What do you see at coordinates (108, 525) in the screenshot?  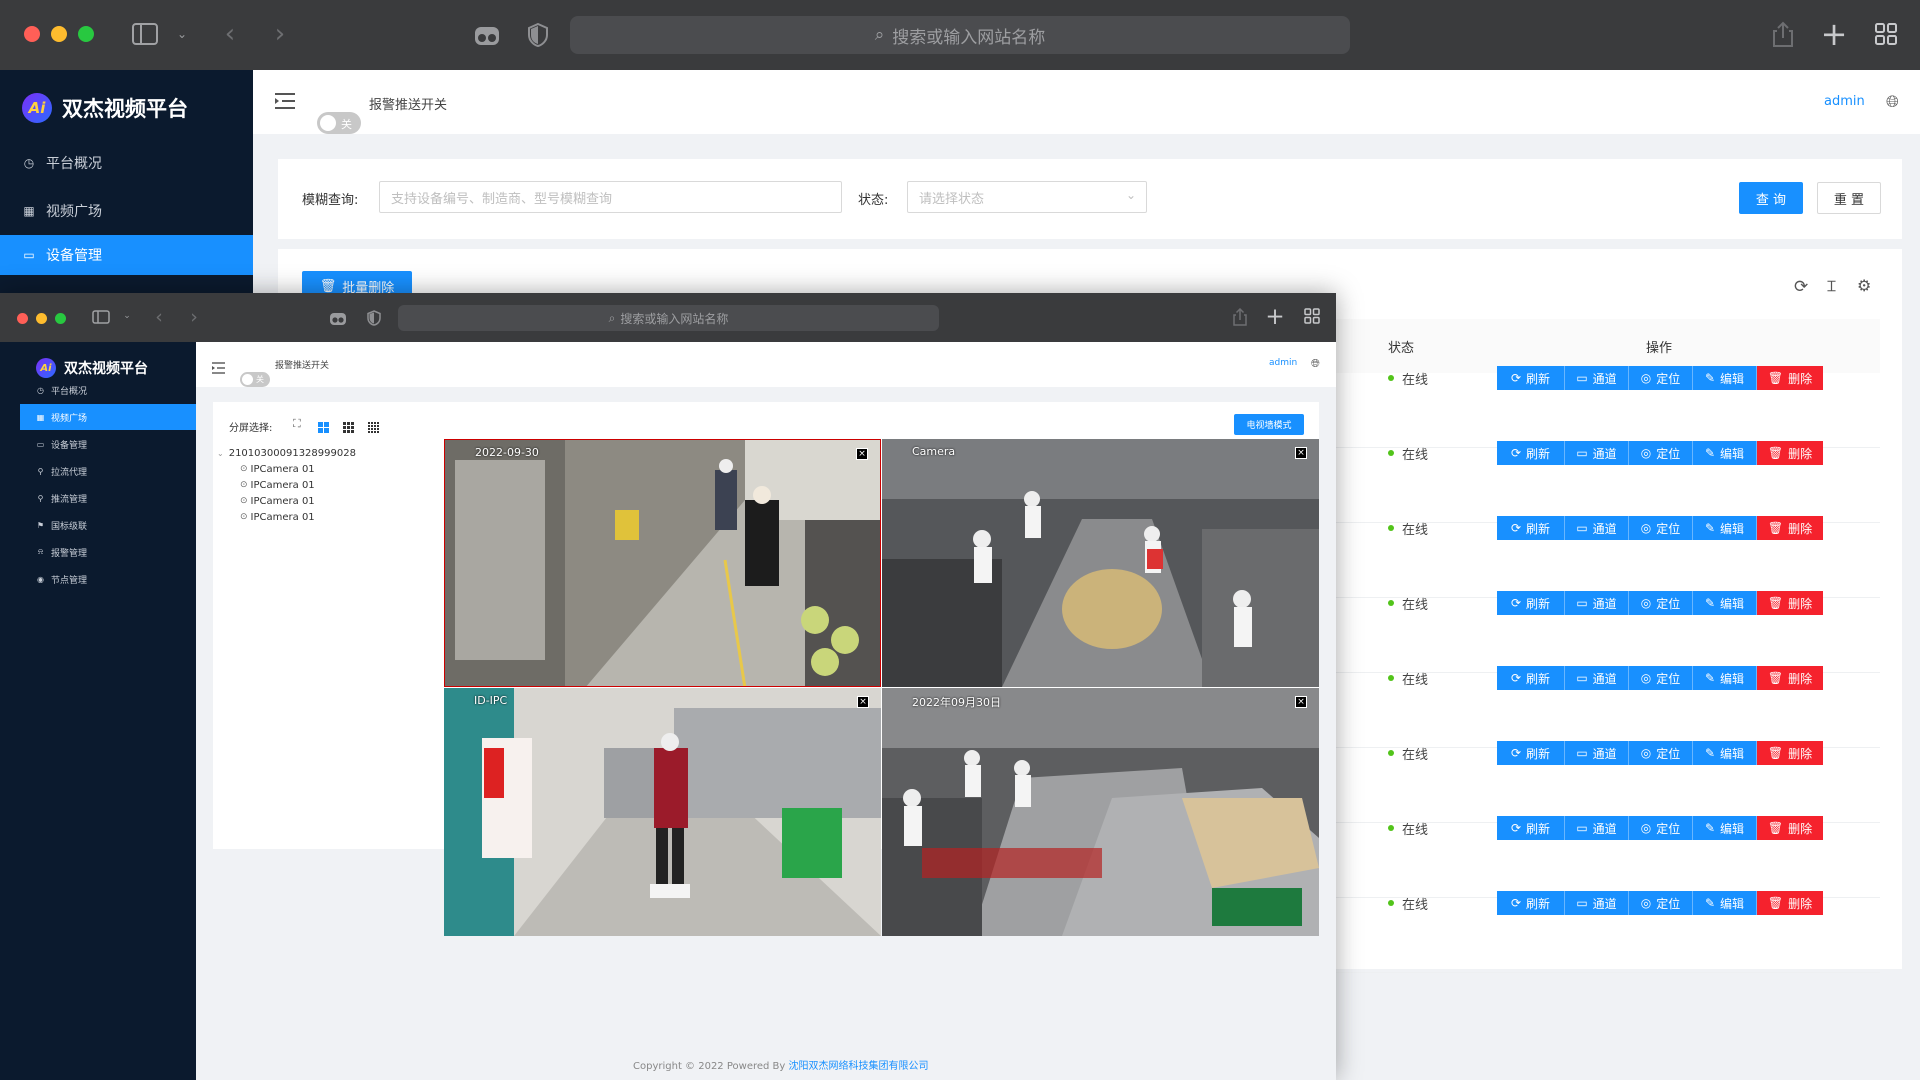 I see `sidebar-item: ⚑ 国标级联` at bounding box center [108, 525].